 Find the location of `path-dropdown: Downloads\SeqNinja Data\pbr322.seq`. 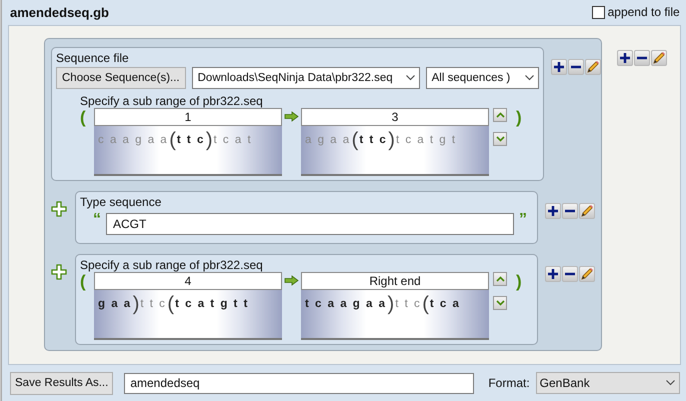

path-dropdown: Downloads\SeqNinja Data\pbr322.seq is located at coordinates (306, 77).